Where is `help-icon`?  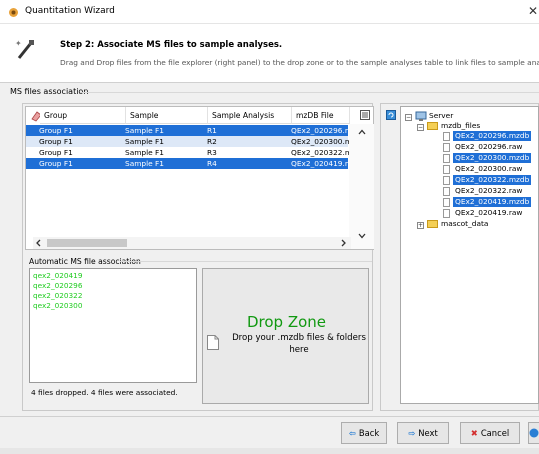
help-icon is located at coordinates (534, 433).